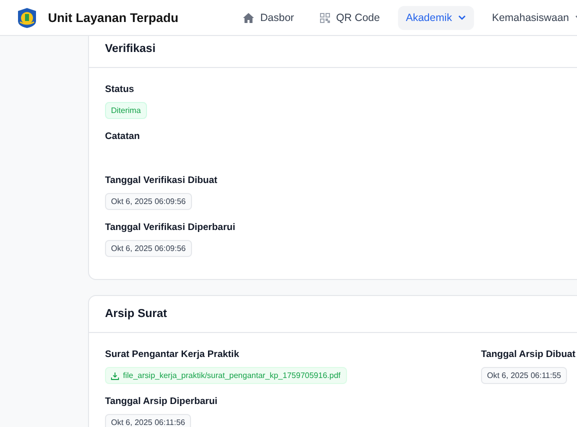 The width and height of the screenshot is (577, 427). What do you see at coordinates (161, 401) in the screenshot?
I see `field-label: Tanggal Arsip Diperbarui` at bounding box center [161, 401].